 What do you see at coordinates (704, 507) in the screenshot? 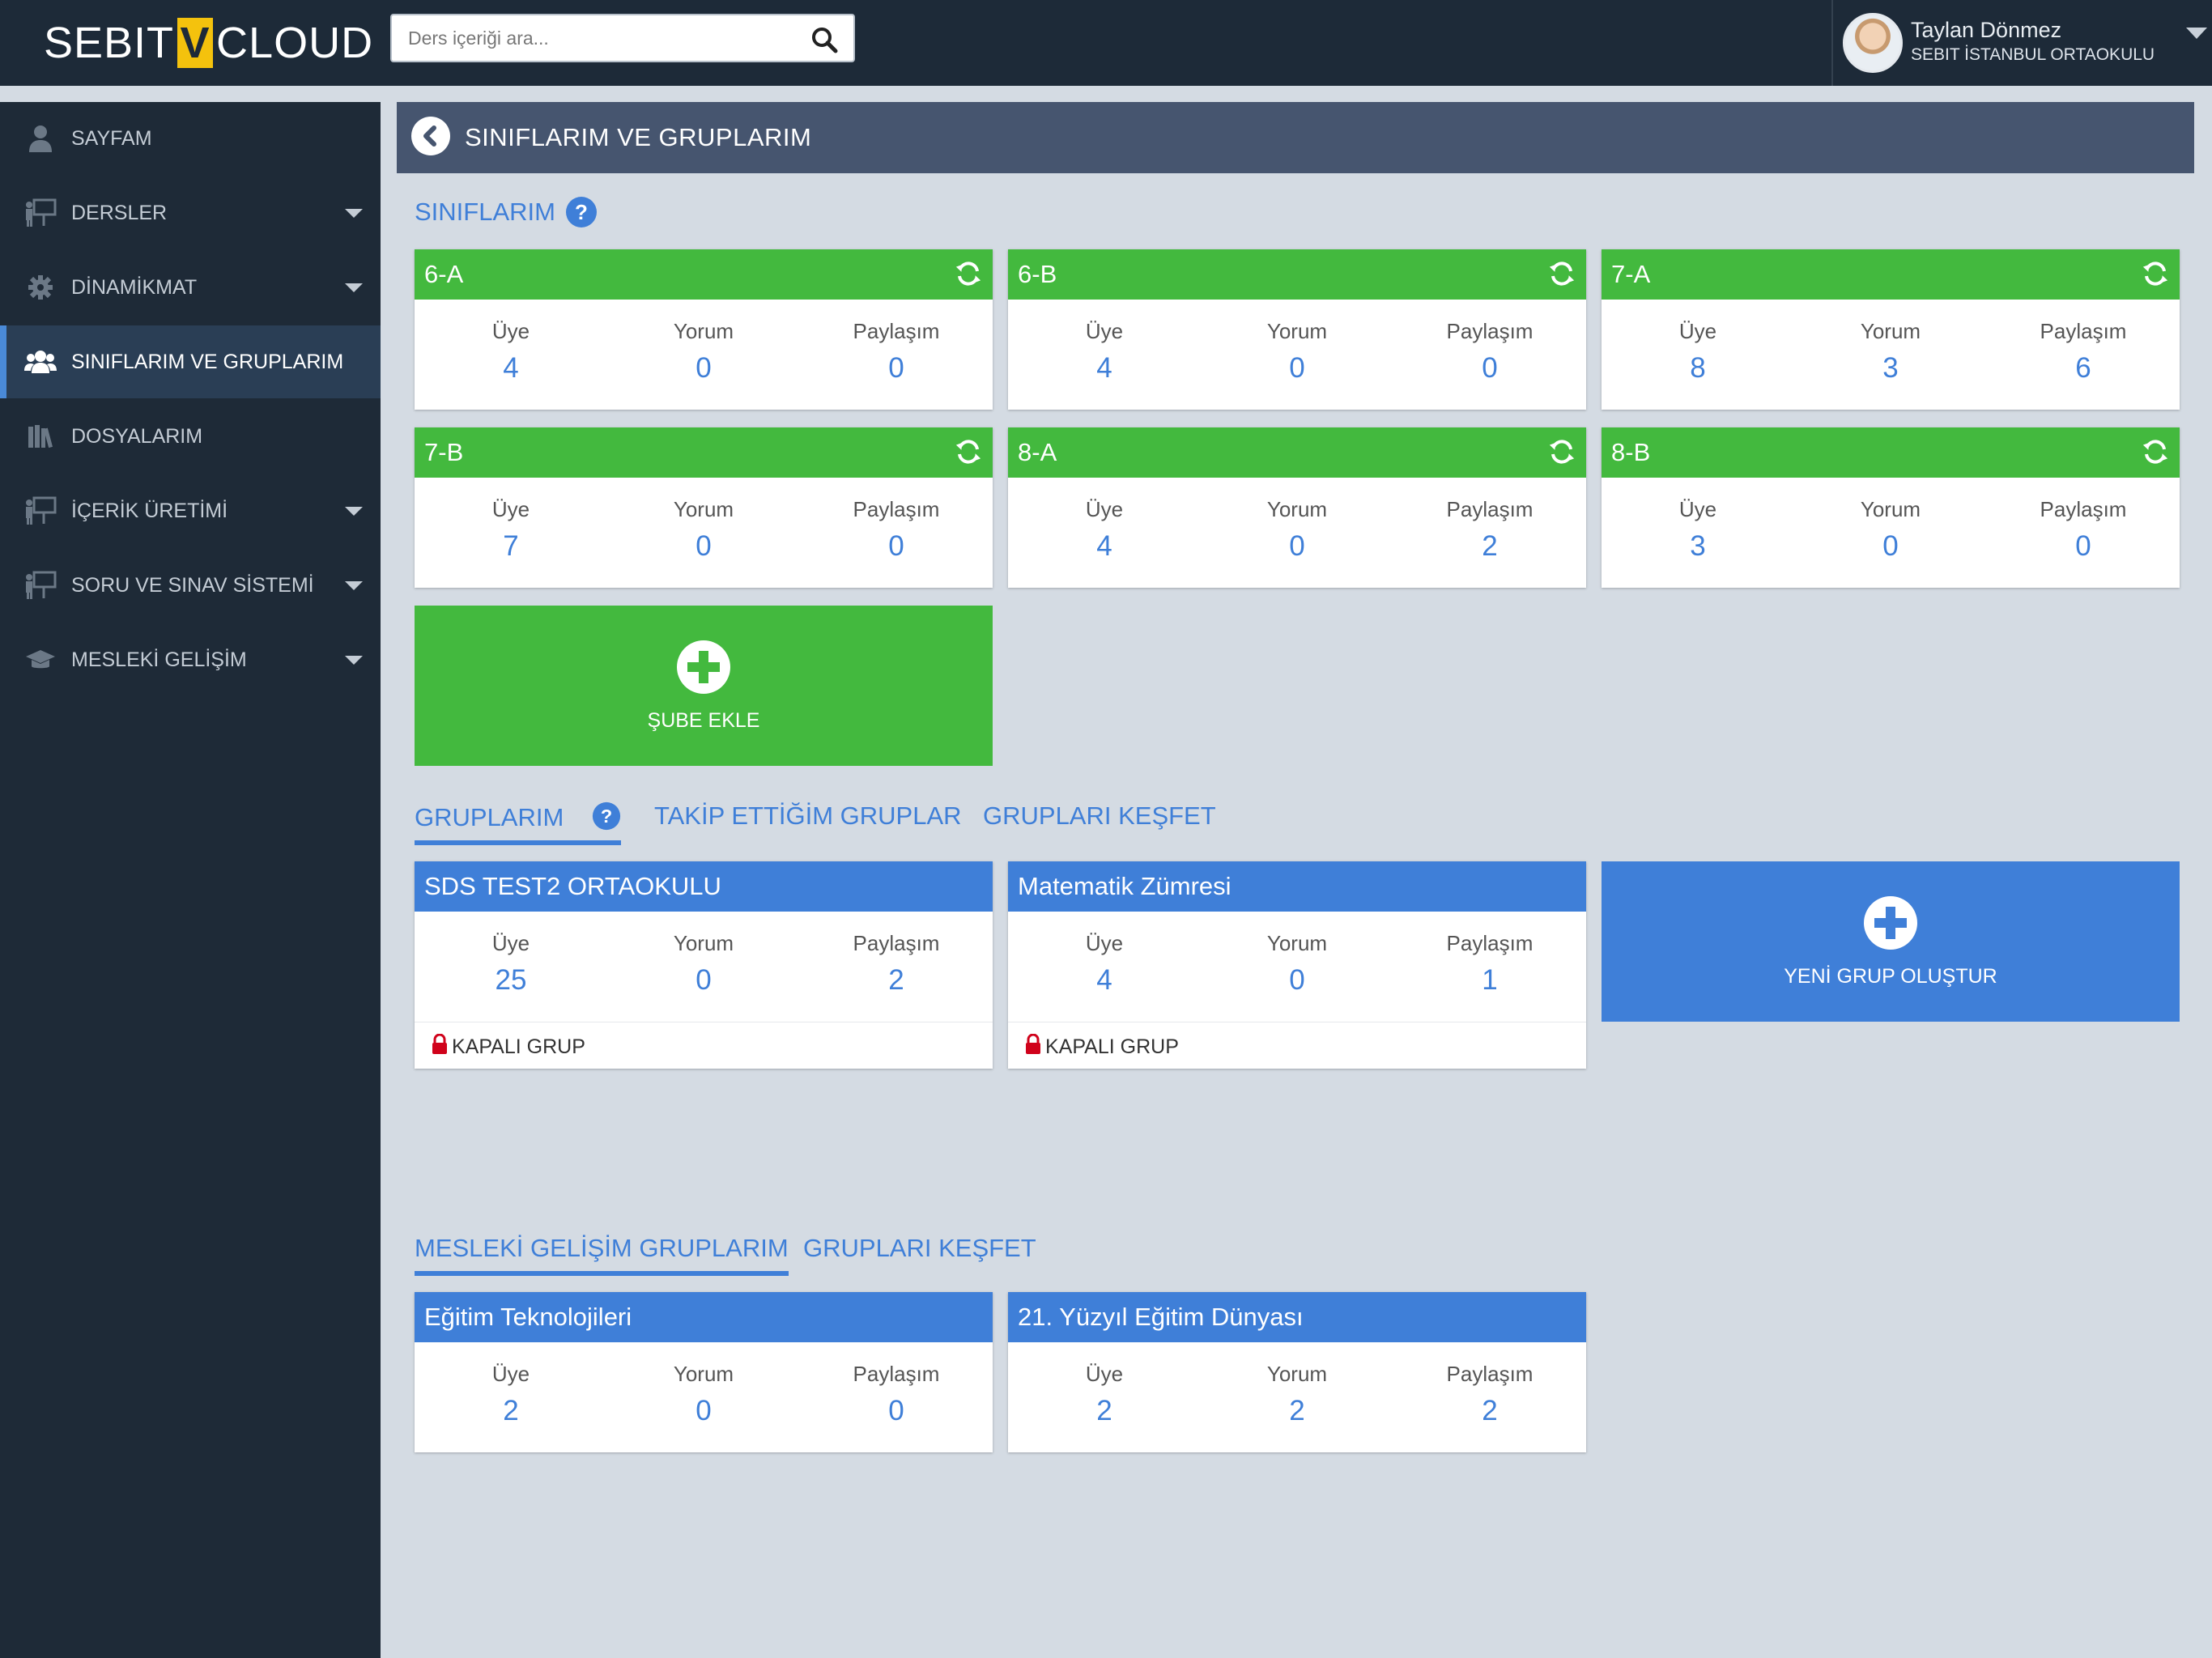
I see `class-card-7b: 7-B Üye 7 Yorum 0 Paylaşım 0` at bounding box center [704, 507].